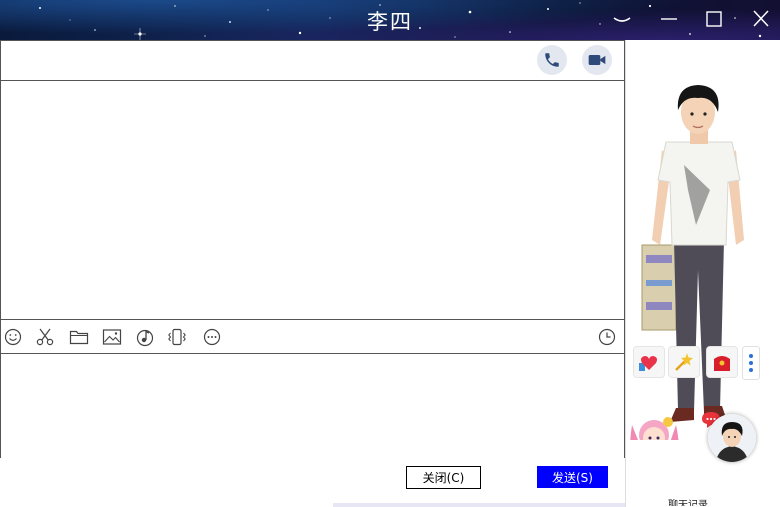 Image resolution: width=780 pixels, height=507 pixels. What do you see at coordinates (312, 481) in the screenshot?
I see `footer-bar: 关闭(C) 发送(S)` at bounding box center [312, 481].